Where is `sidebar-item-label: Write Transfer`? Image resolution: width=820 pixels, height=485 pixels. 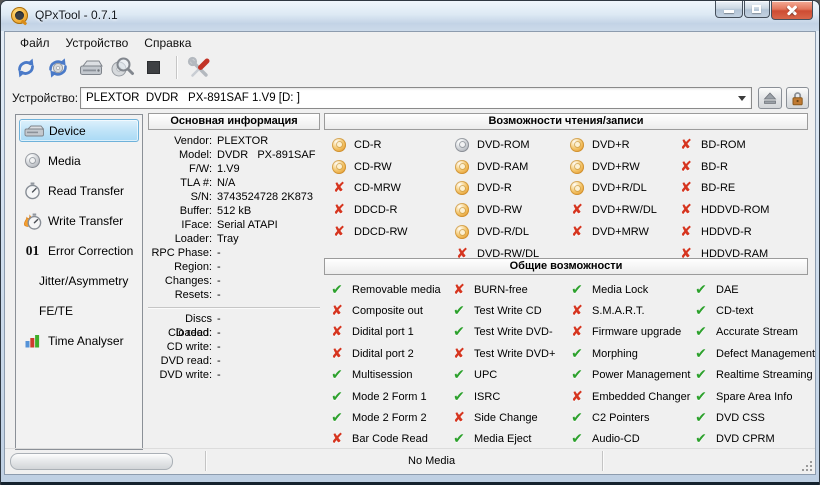 sidebar-item-label: Write Transfer is located at coordinates (86, 220).